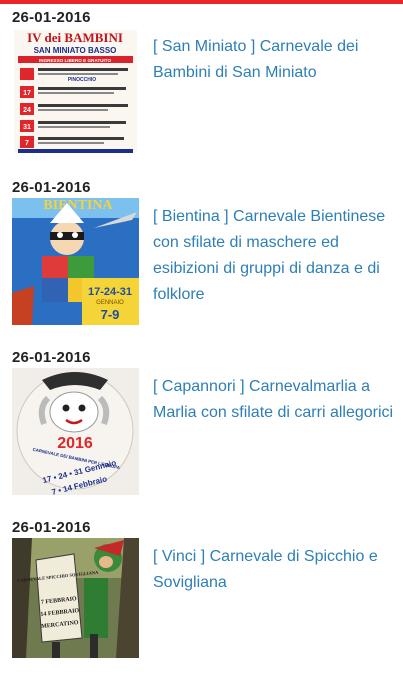 Image resolution: width=403 pixels, height=688 pixels. Describe the element at coordinates (75, 37) in the screenshot. I see `poster-heading: IV dei BAMBINI` at that location.